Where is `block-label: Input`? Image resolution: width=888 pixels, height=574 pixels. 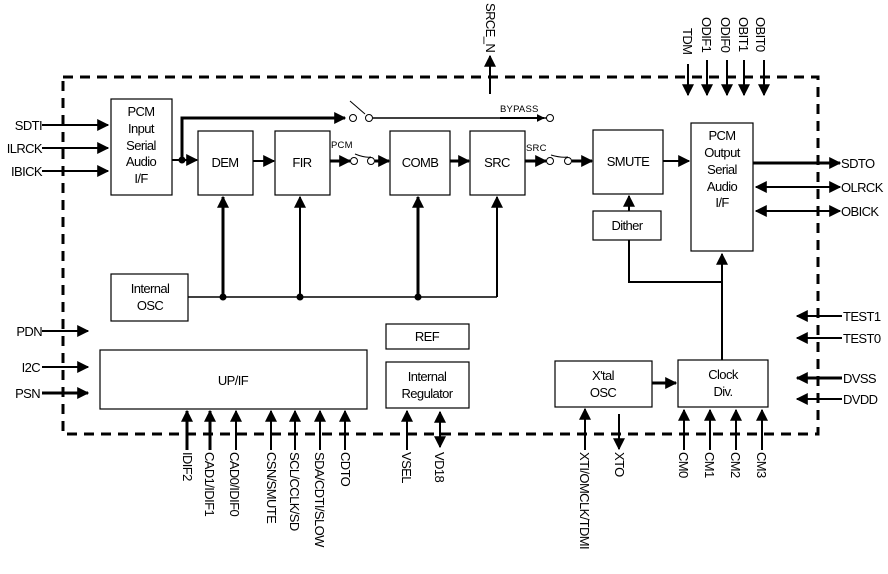 block-label: Input is located at coordinates (141, 128).